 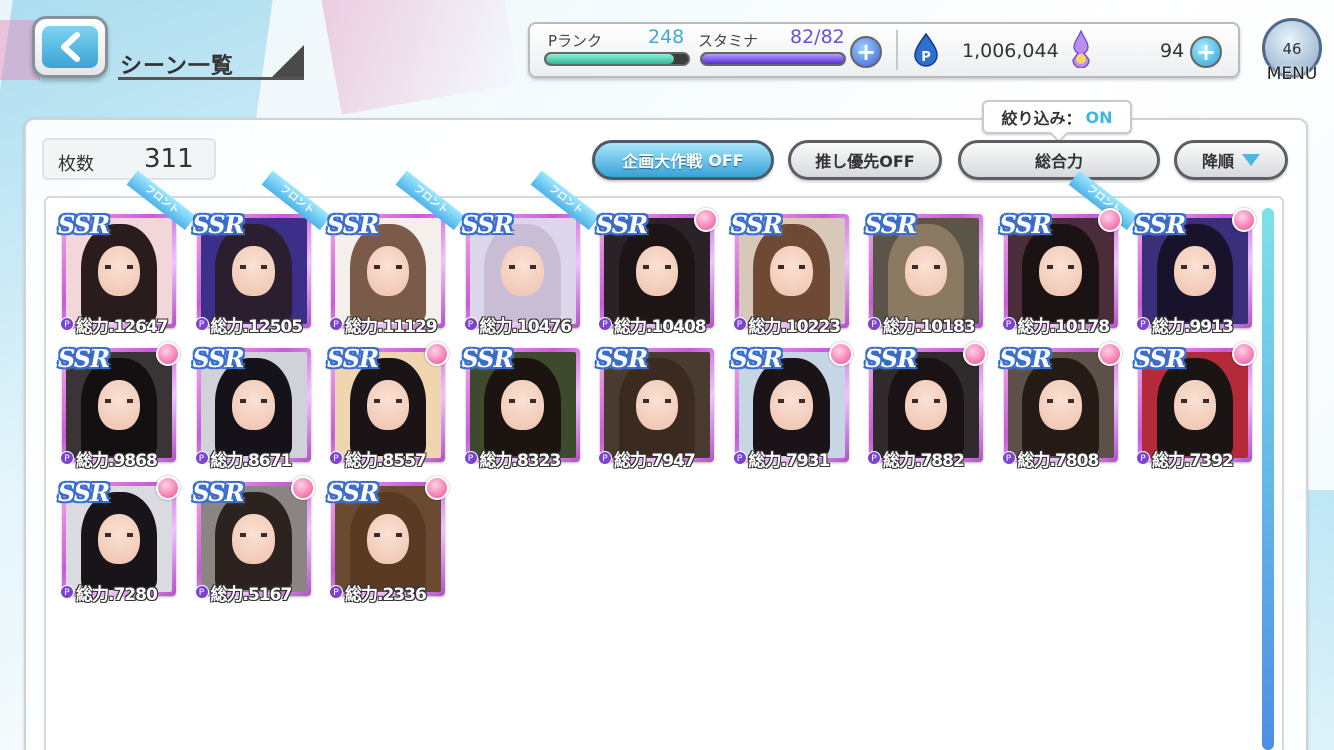 What do you see at coordinates (926, 406) in the screenshot?
I see `scene-card: SSR P 総力.7882` at bounding box center [926, 406].